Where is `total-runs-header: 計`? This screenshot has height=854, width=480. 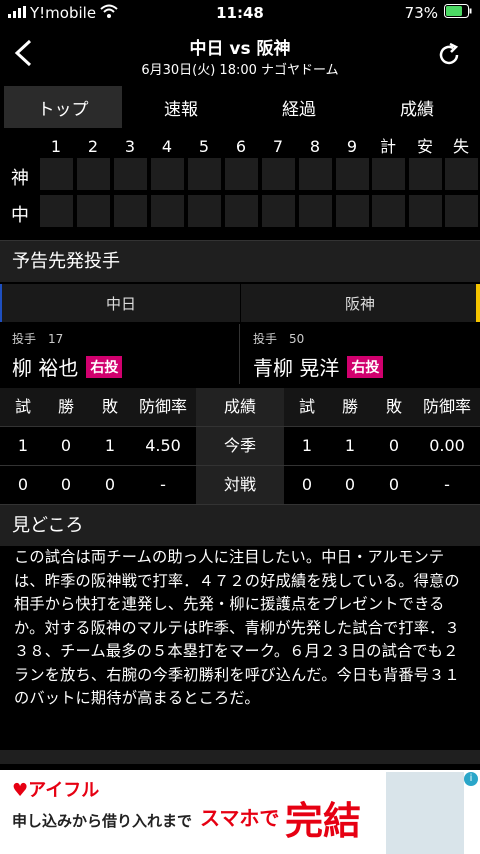
total-runs-header: 計 is located at coordinates (387, 146).